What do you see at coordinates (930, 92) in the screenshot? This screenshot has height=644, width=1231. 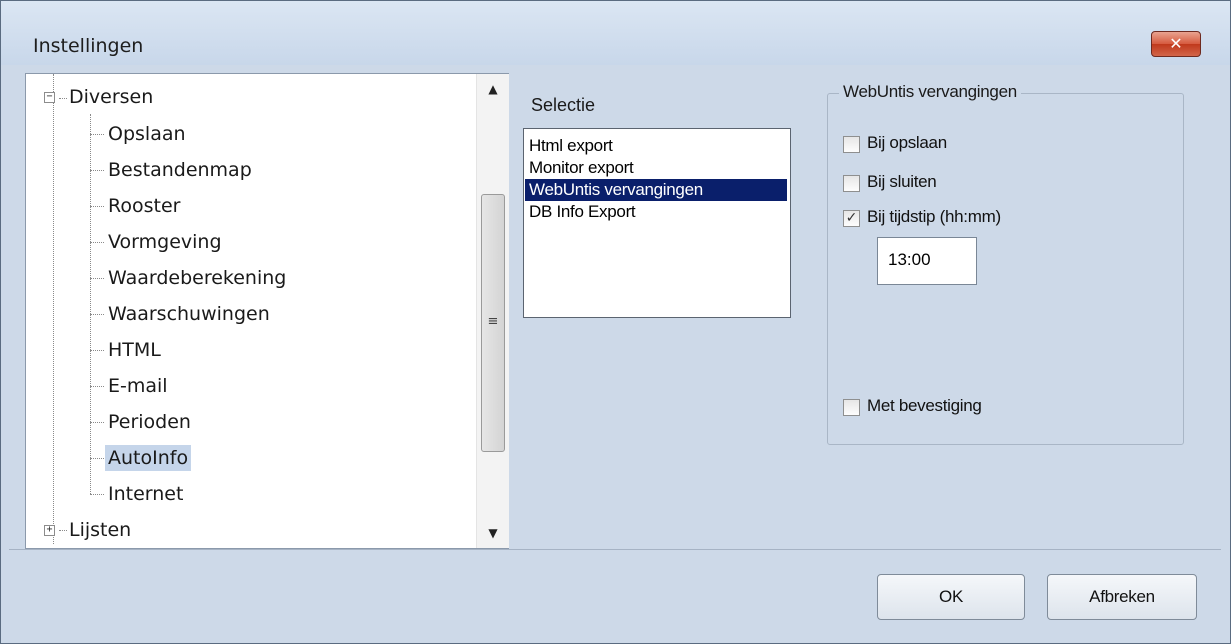 I see `webuntis-group-title: WebUntis vervangingen` at bounding box center [930, 92].